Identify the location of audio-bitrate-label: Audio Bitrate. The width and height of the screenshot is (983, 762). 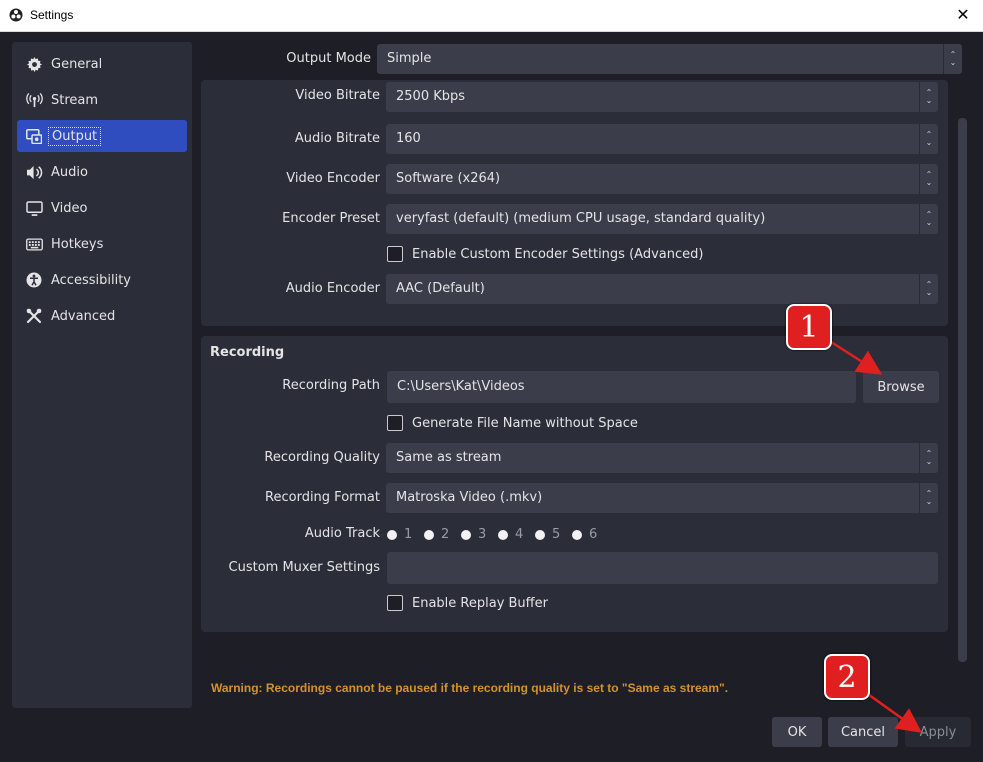
(337, 138).